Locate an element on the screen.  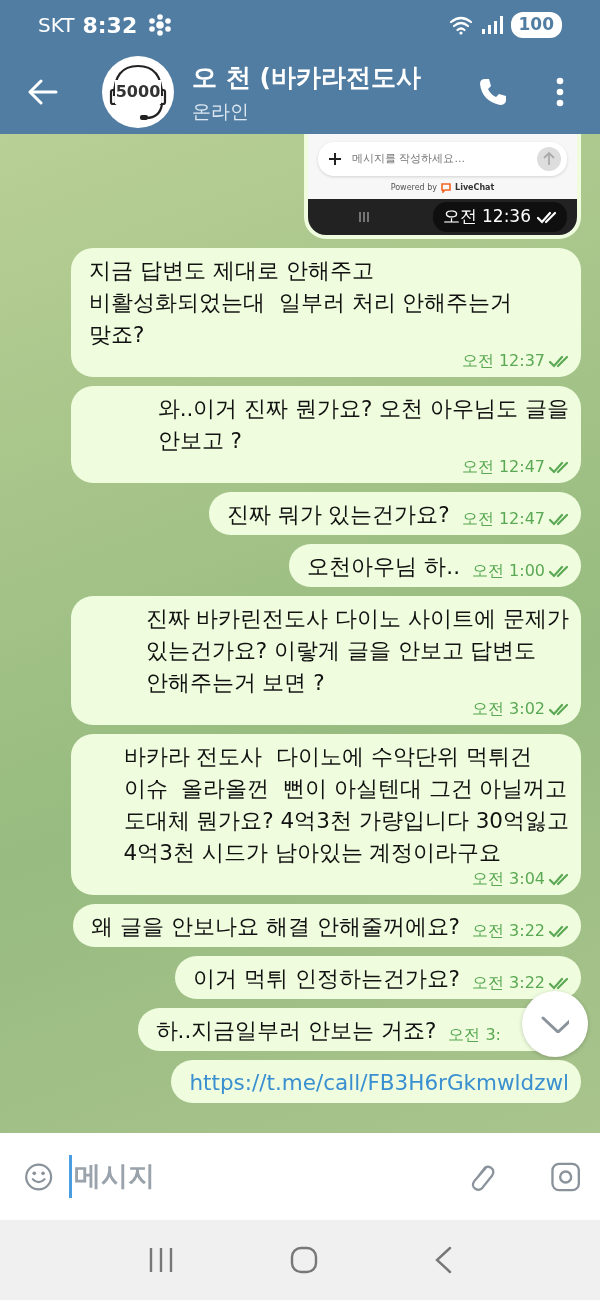
message-time: 오전 3:02 is located at coordinates (508, 709).